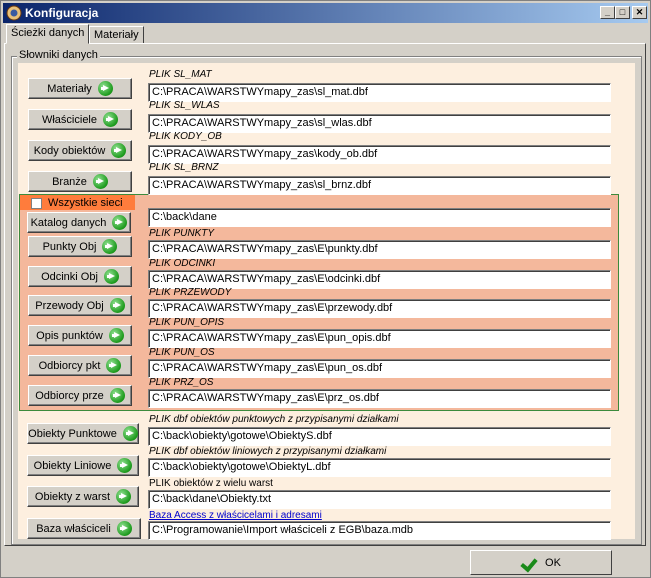  What do you see at coordinates (72, 496) in the screenshot?
I see `row-13-button-label: Obiekty z warst` at bounding box center [72, 496].